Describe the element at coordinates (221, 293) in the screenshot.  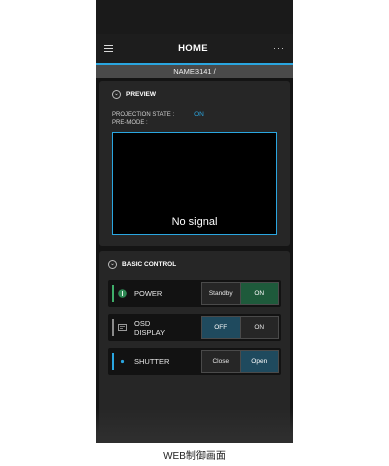
I see `power-standby-button: Standby` at that location.